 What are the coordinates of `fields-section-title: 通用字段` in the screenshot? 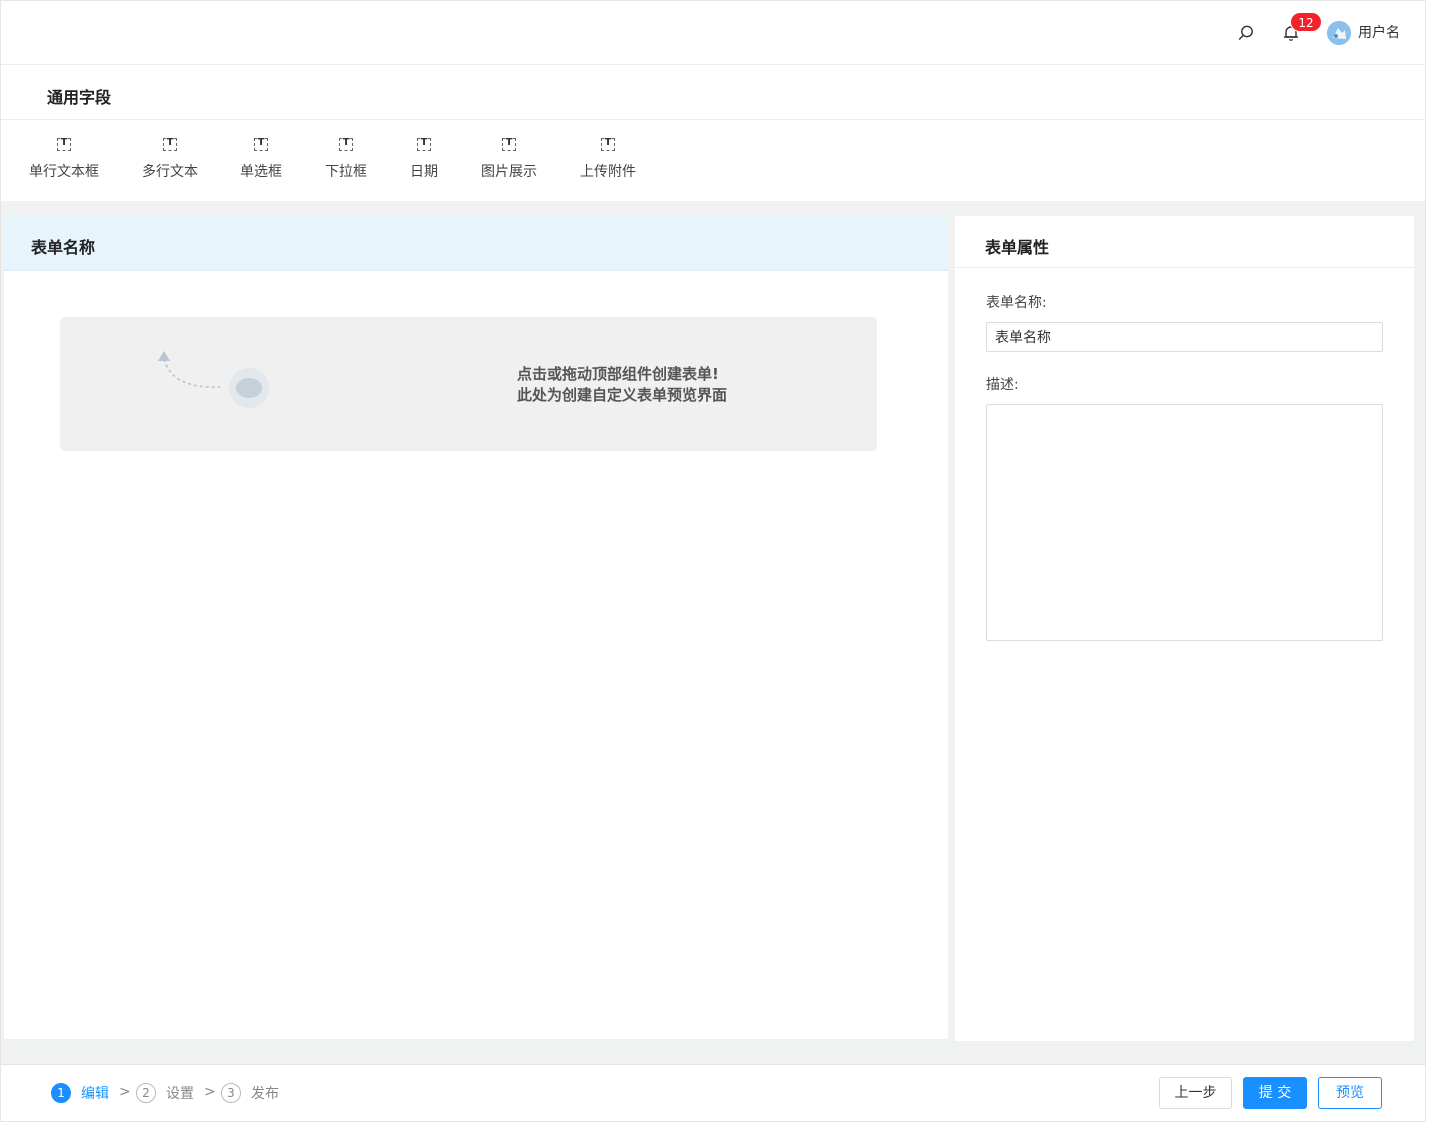 It's located at (79, 97).